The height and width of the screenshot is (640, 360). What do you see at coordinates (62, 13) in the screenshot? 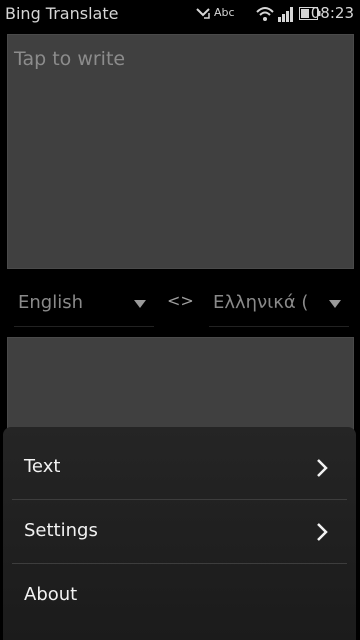
I see `app-title: Bing Translate` at bounding box center [62, 13].